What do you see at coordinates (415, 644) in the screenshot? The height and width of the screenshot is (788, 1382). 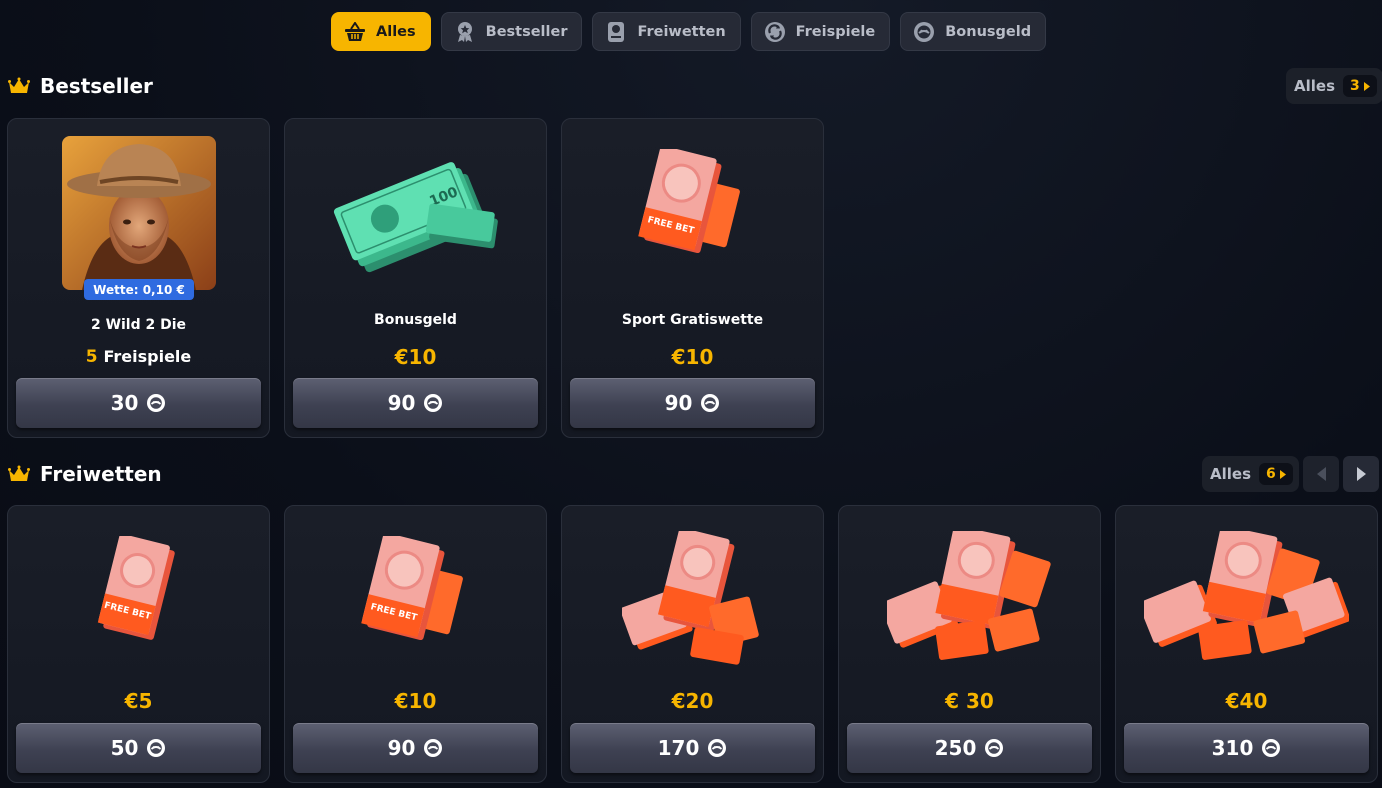 I see `freiwetten-card: FREE BET €10 90` at bounding box center [415, 644].